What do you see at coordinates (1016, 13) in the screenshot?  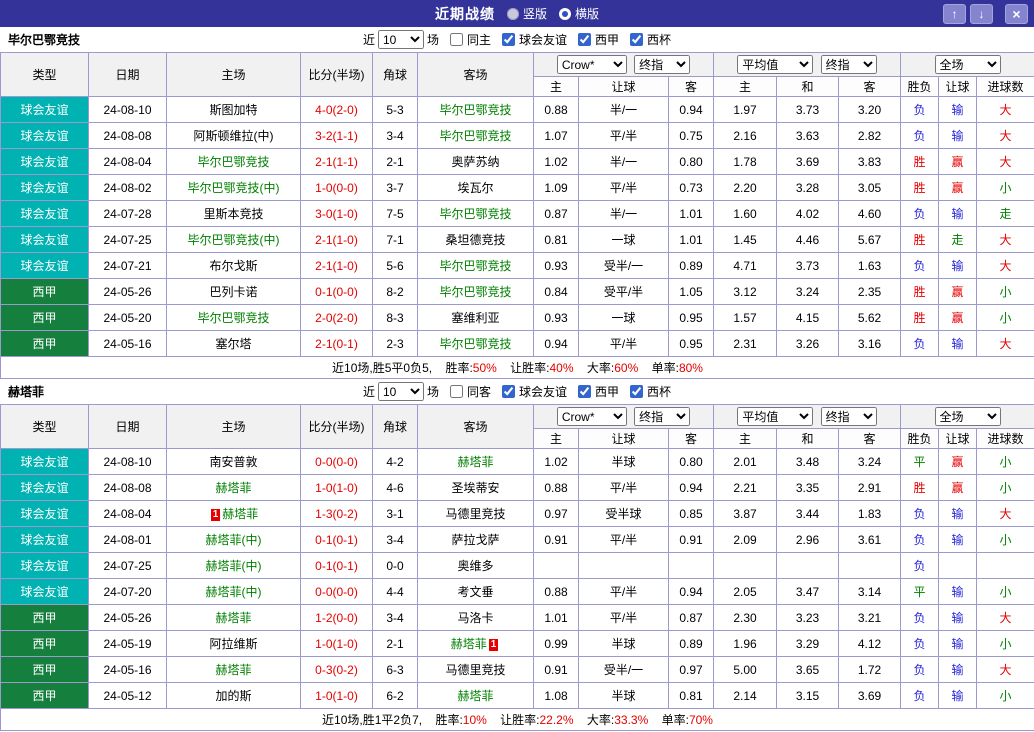 I see `close-button: ×` at bounding box center [1016, 13].